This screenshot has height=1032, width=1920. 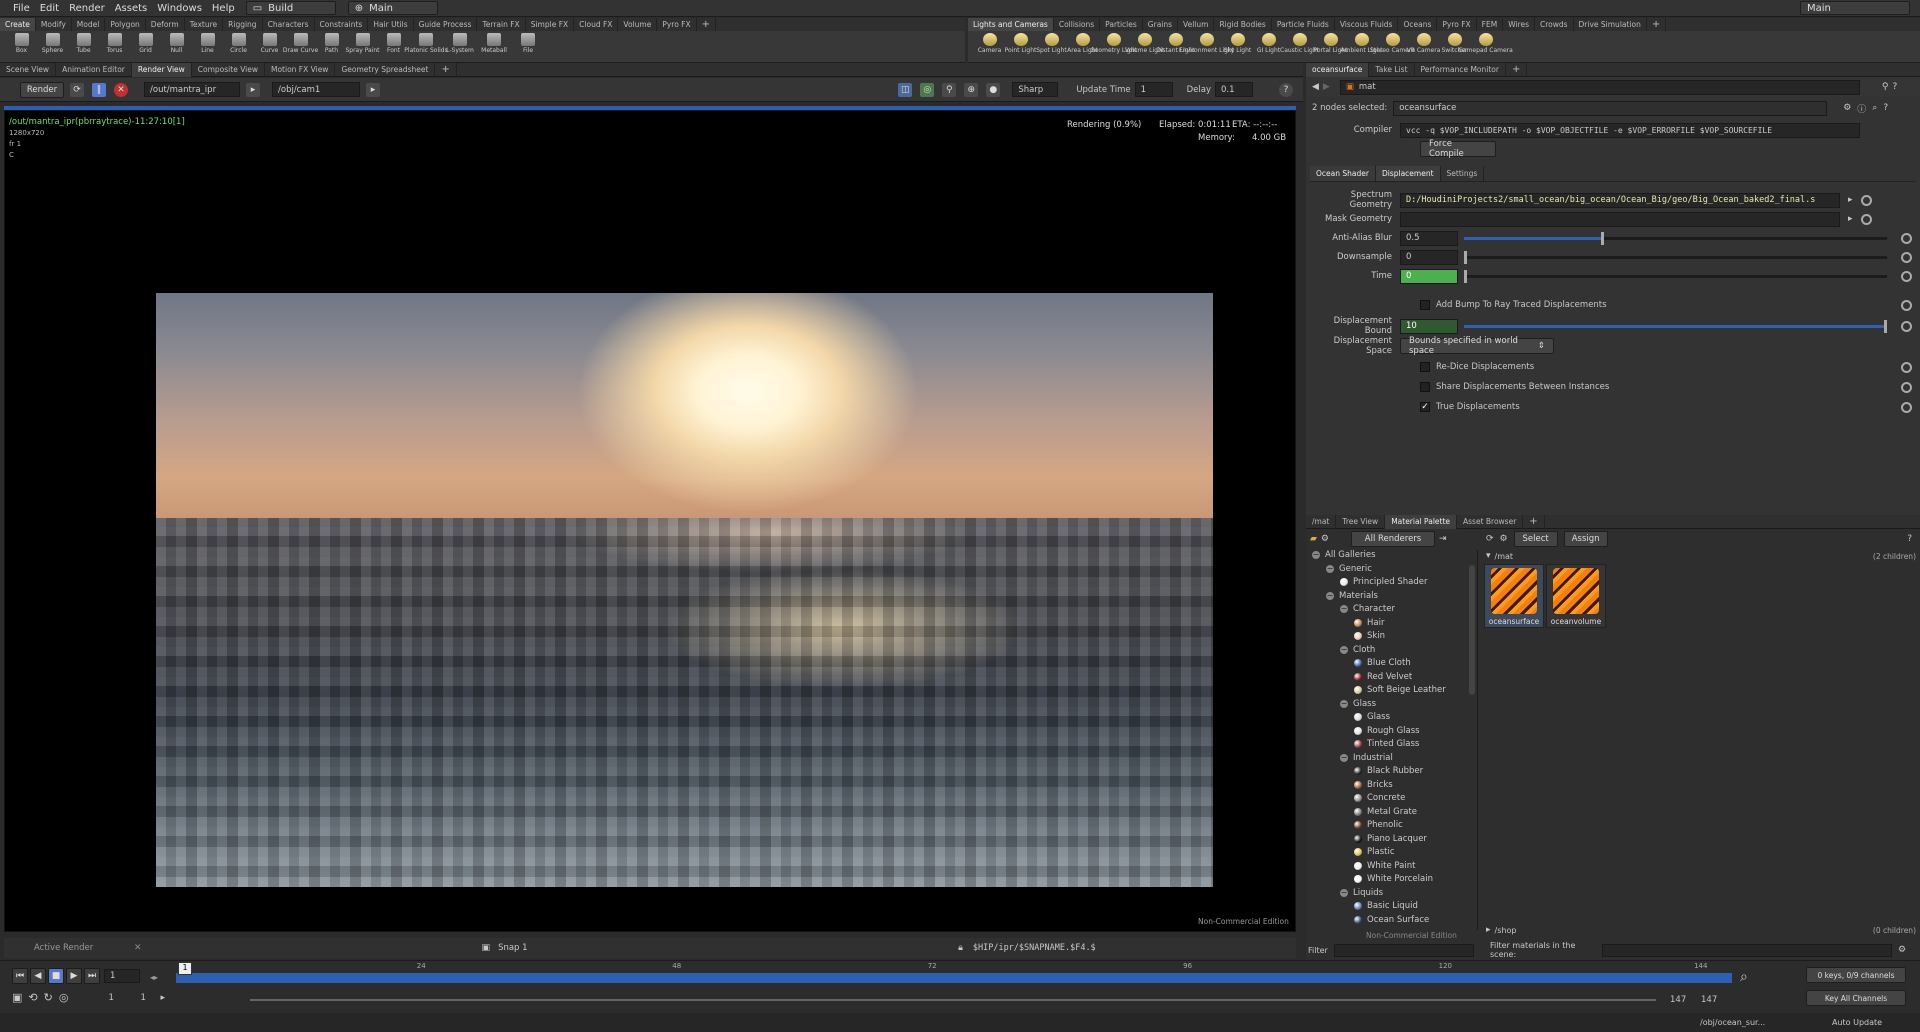 What do you see at coordinates (1367, 609) in the screenshot?
I see `gallery-folder-character: − Character` at bounding box center [1367, 609].